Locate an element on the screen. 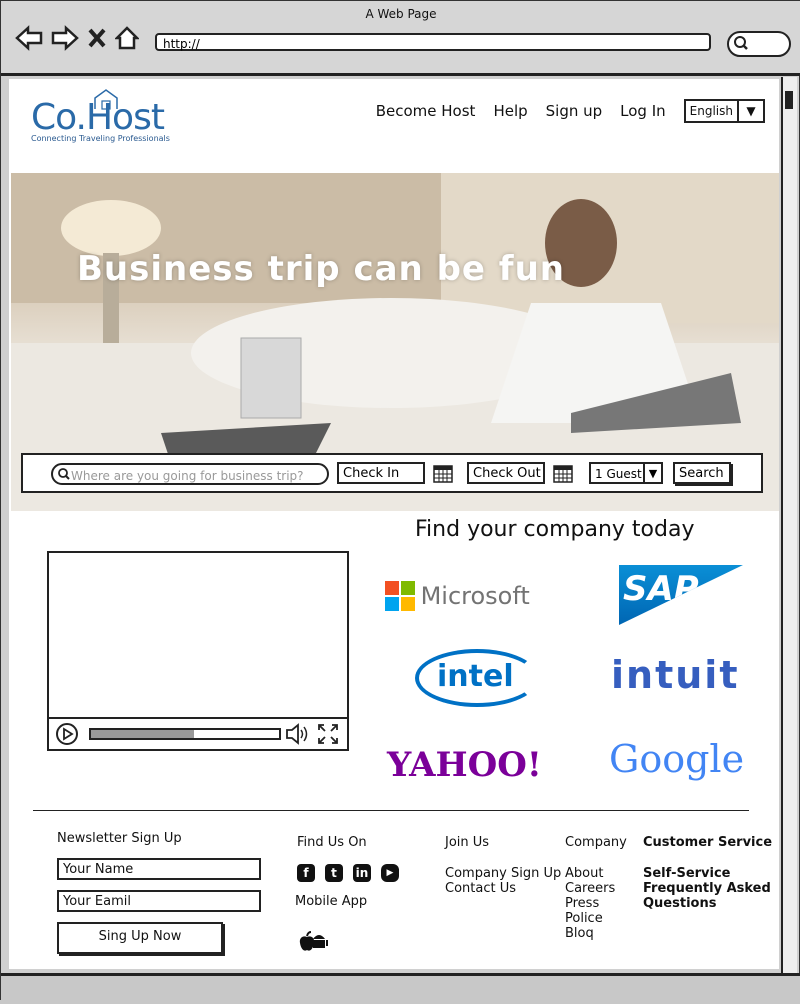 The image size is (800, 1004). video-player is located at coordinates (198, 651).